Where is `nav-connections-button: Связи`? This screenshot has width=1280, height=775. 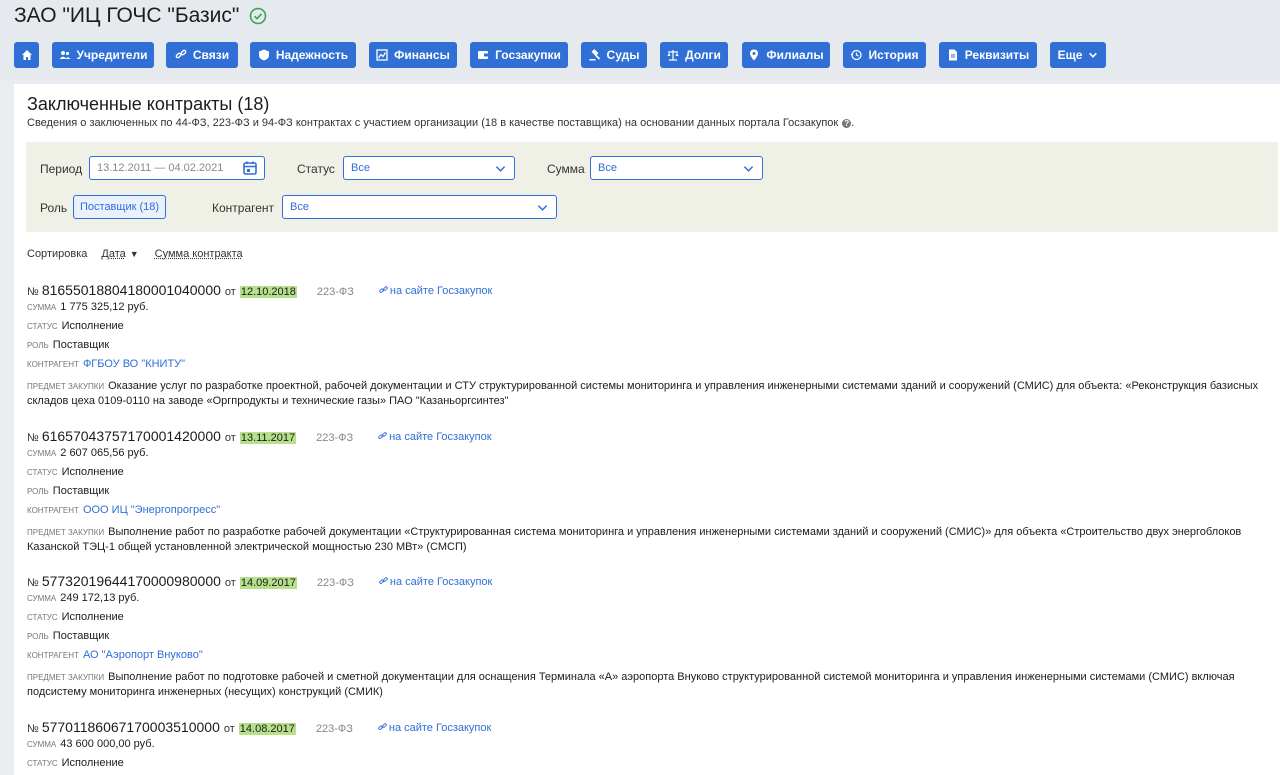
nav-connections-button: Связи is located at coordinates (202, 55).